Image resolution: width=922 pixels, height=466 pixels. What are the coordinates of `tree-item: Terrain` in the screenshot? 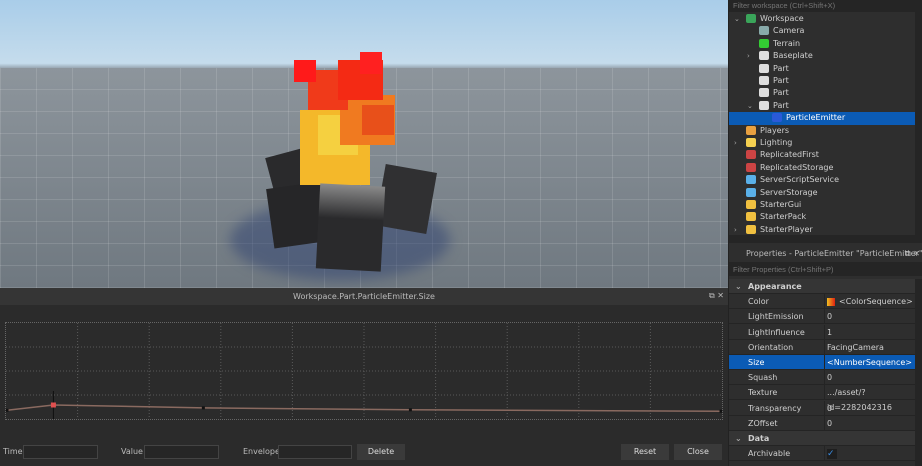 It's located at (822, 44).